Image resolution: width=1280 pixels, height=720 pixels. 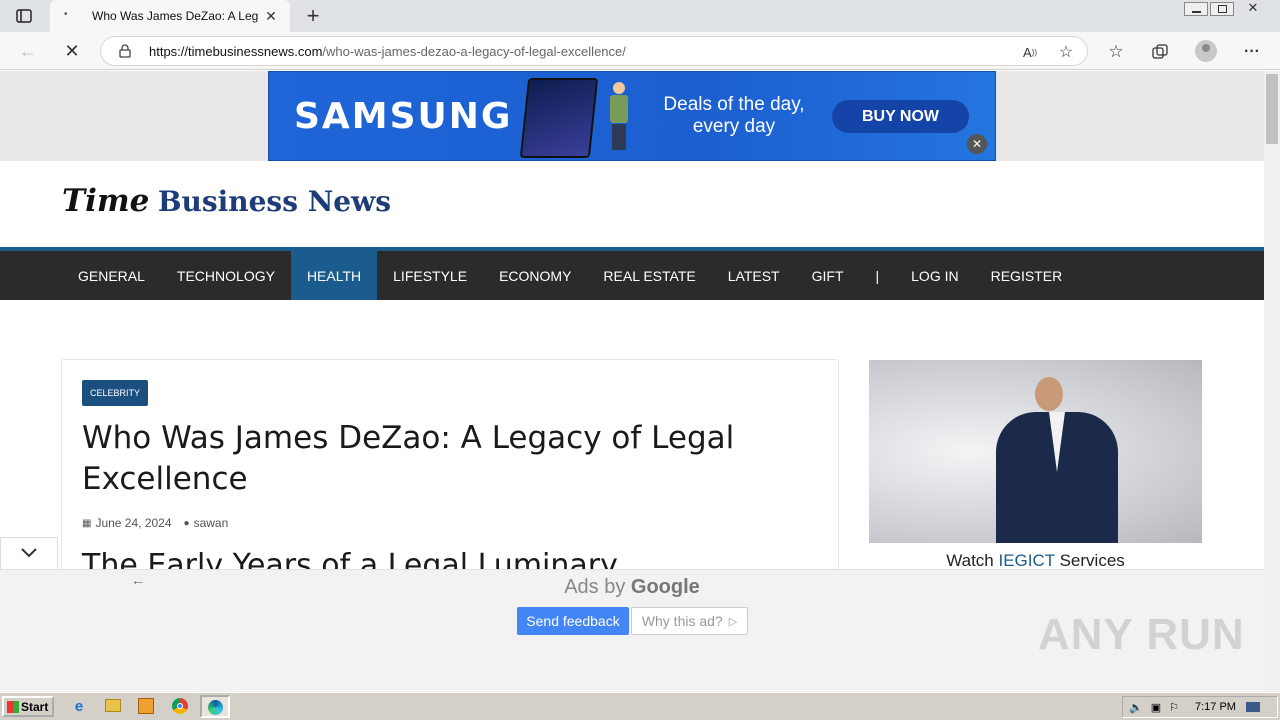 I want to click on article-date: June 24, 2024, so click(x=133, y=523).